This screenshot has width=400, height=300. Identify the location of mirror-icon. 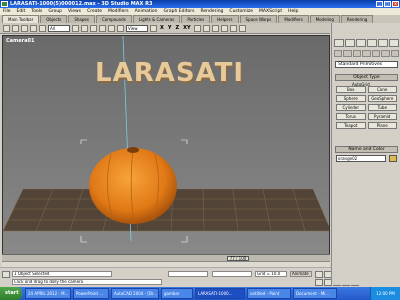
(197, 28).